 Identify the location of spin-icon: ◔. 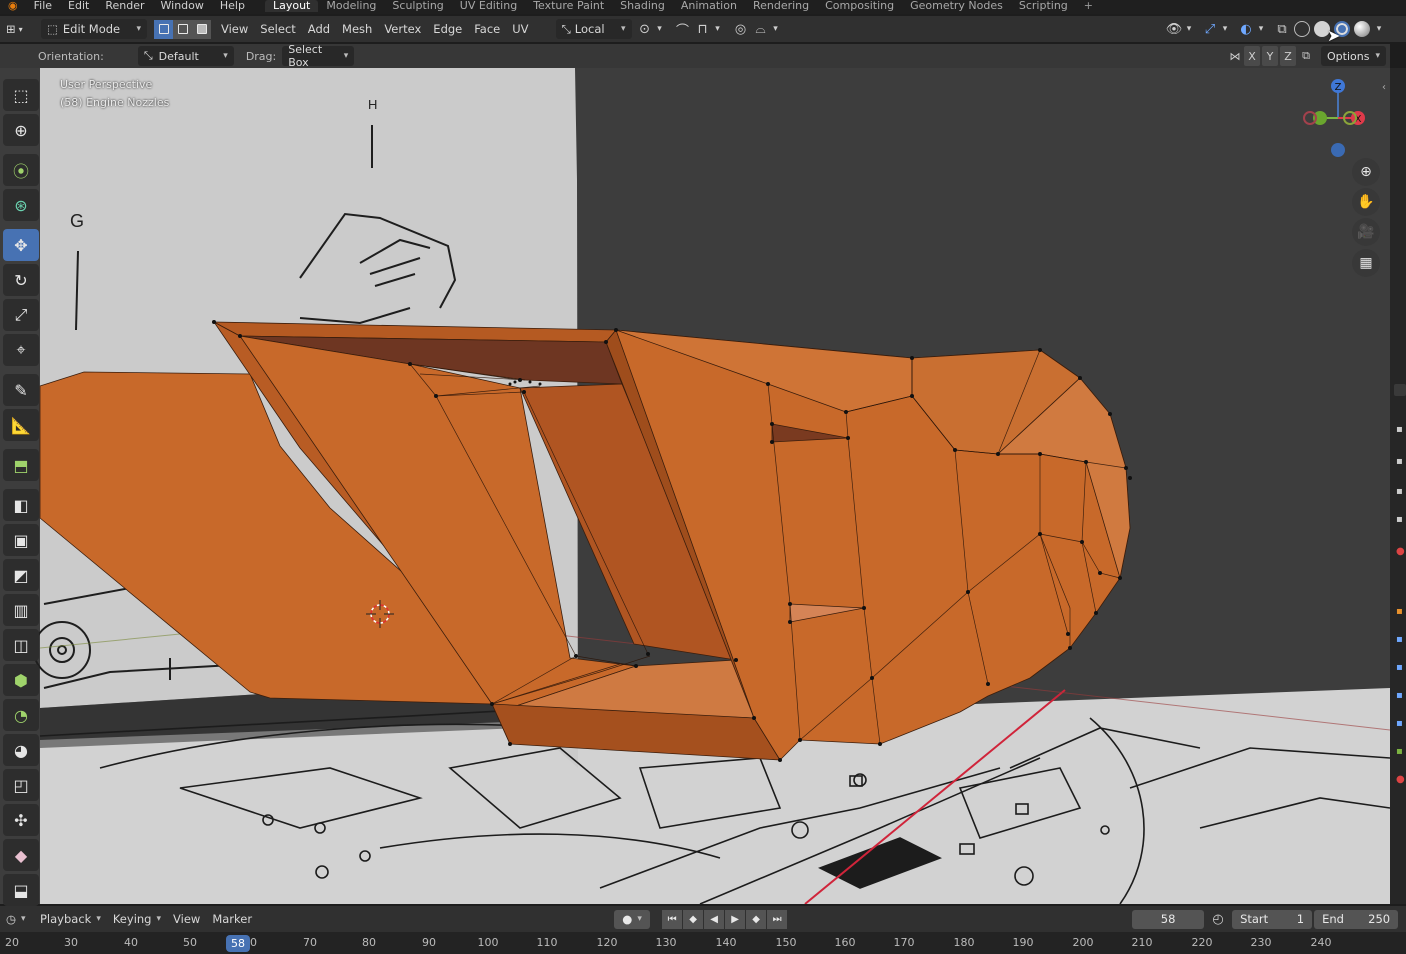
(21, 715).